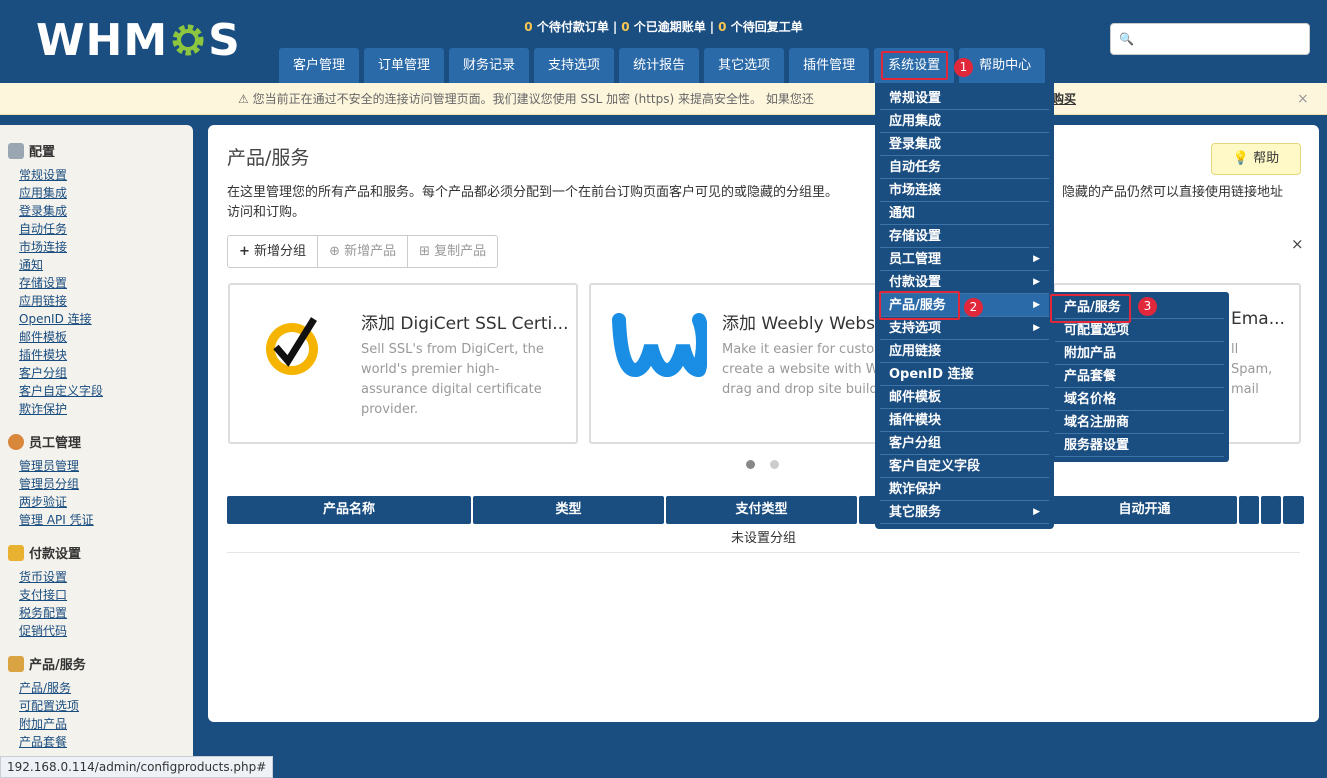  What do you see at coordinates (1252, 369) in the screenshot?
I see `promo-desc: ll Spam, mail` at bounding box center [1252, 369].